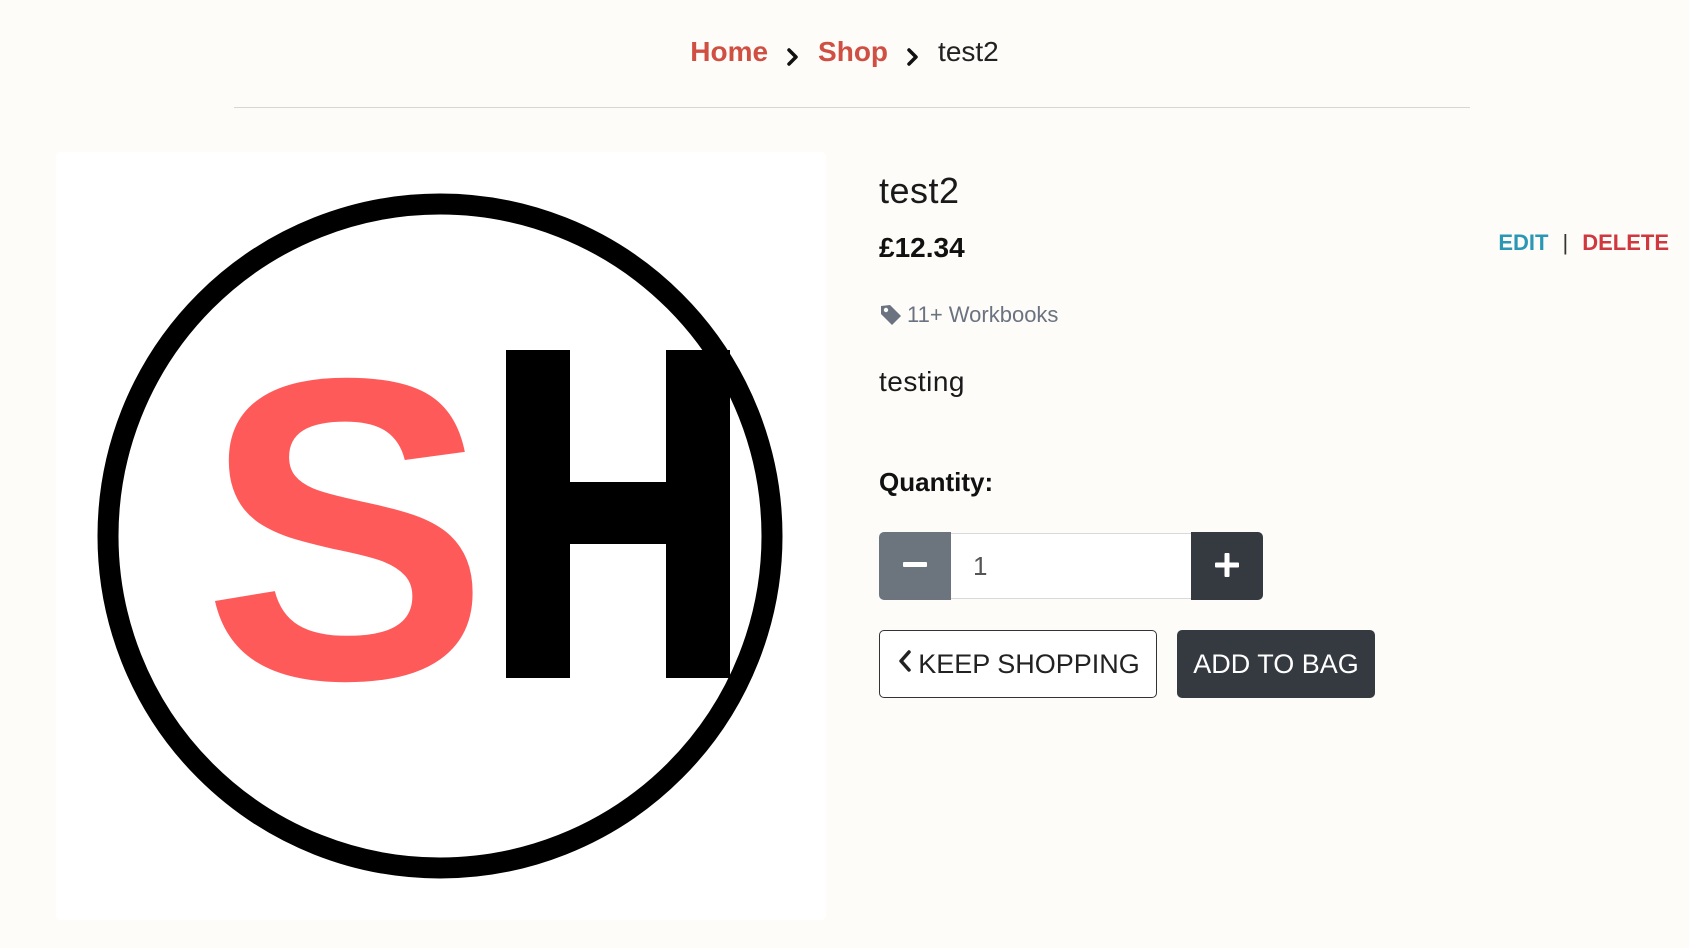  I want to click on product-name: test2, so click(919, 190).